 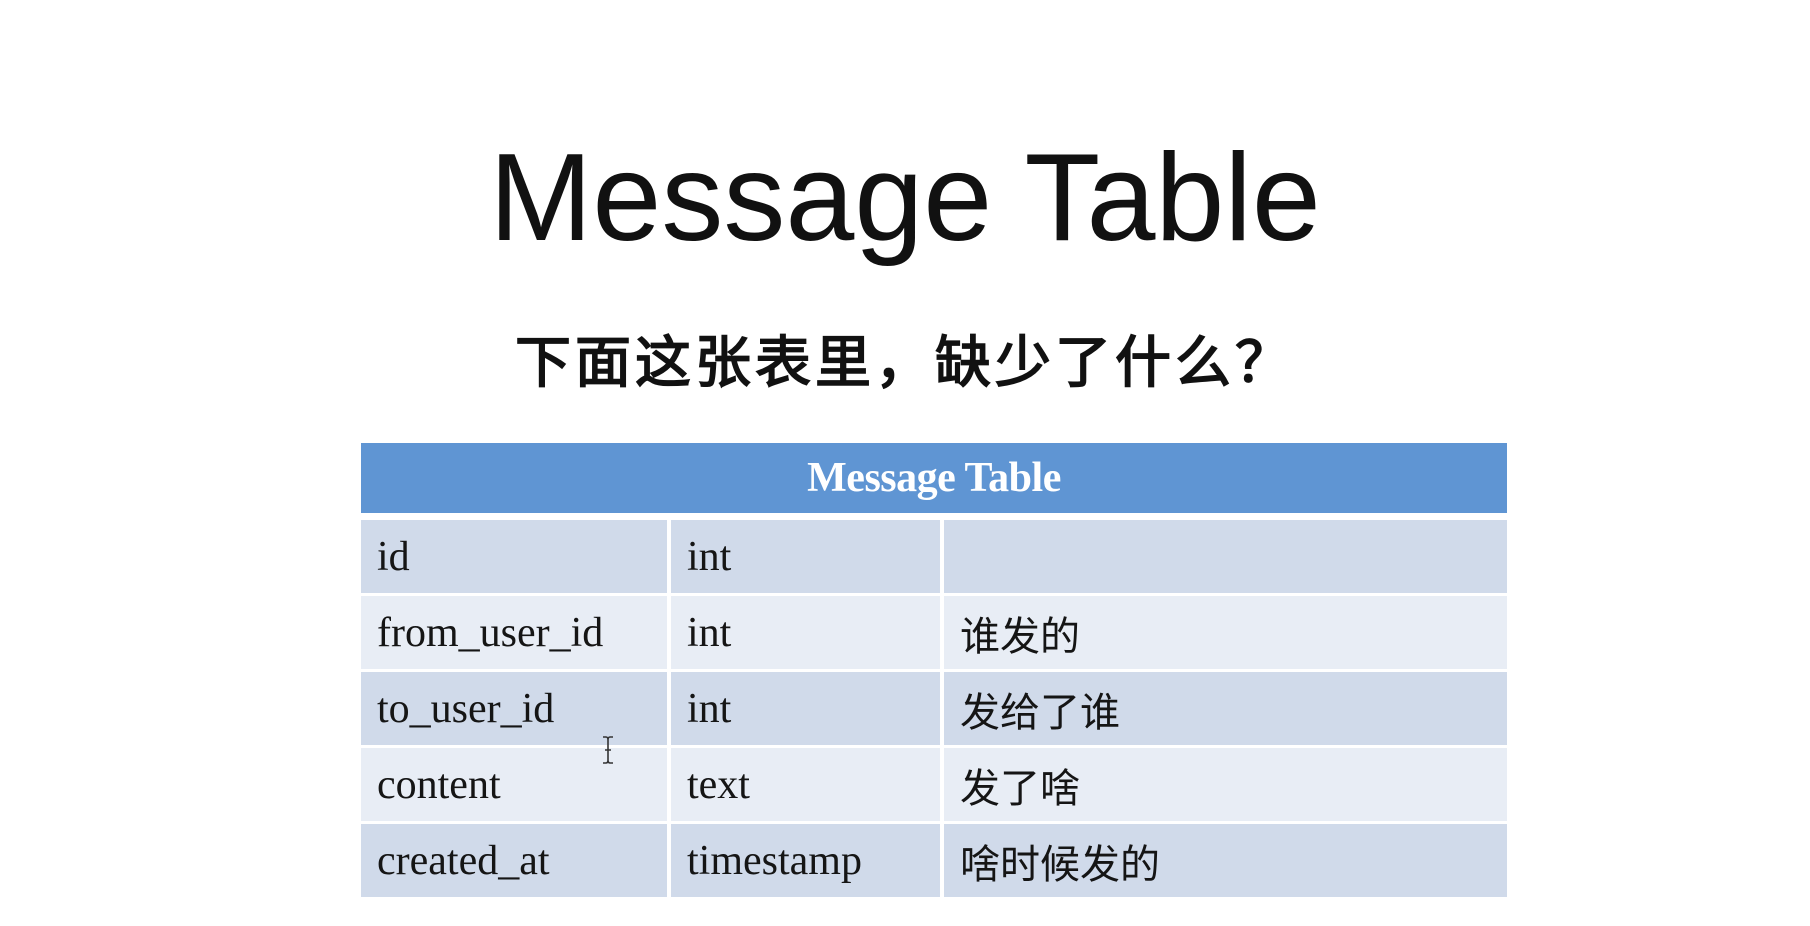 What do you see at coordinates (1225, 862) in the screenshot?
I see `field-note-cell: 啥时候发的` at bounding box center [1225, 862].